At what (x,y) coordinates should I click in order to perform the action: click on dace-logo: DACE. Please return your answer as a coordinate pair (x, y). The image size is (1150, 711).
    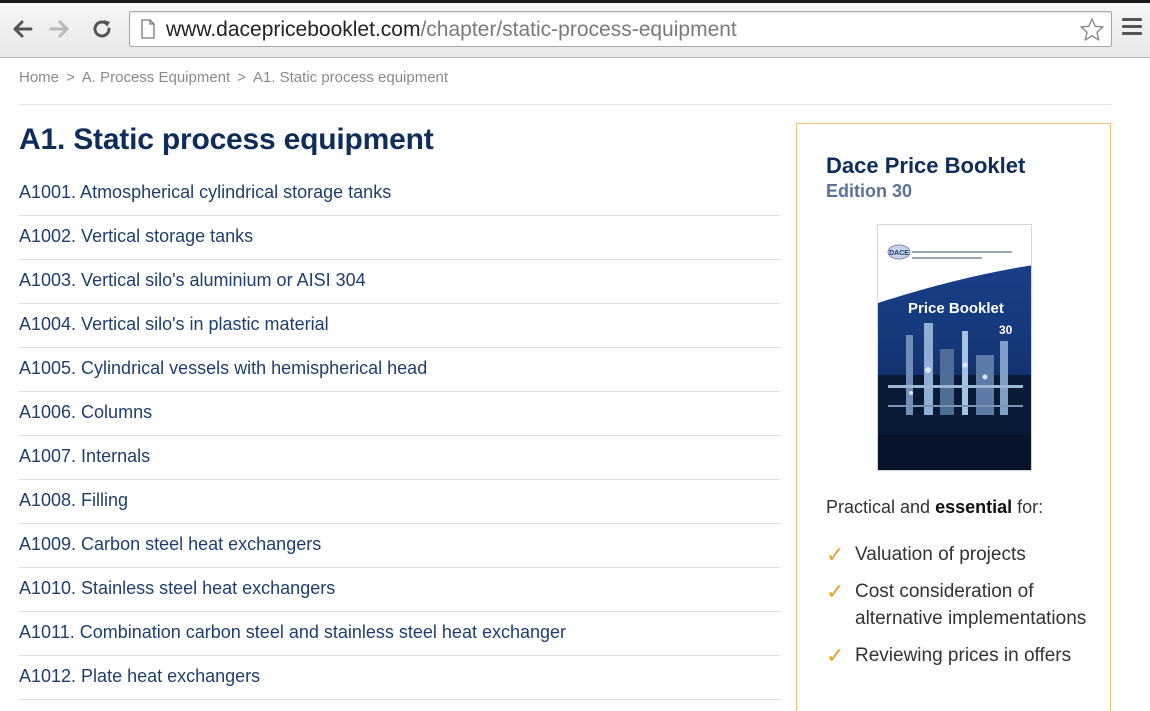
    Looking at the image, I should click on (899, 252).